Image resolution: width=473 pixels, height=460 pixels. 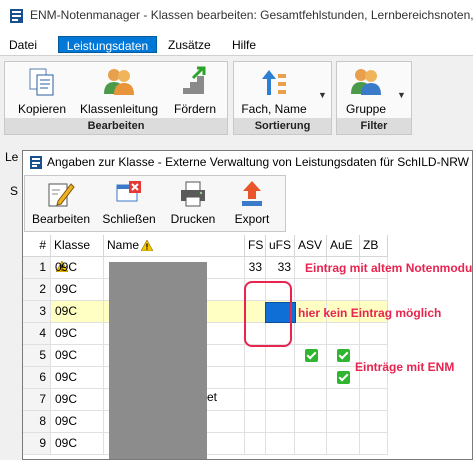 I want to click on schliessen-label: Schließen, so click(x=129, y=219).